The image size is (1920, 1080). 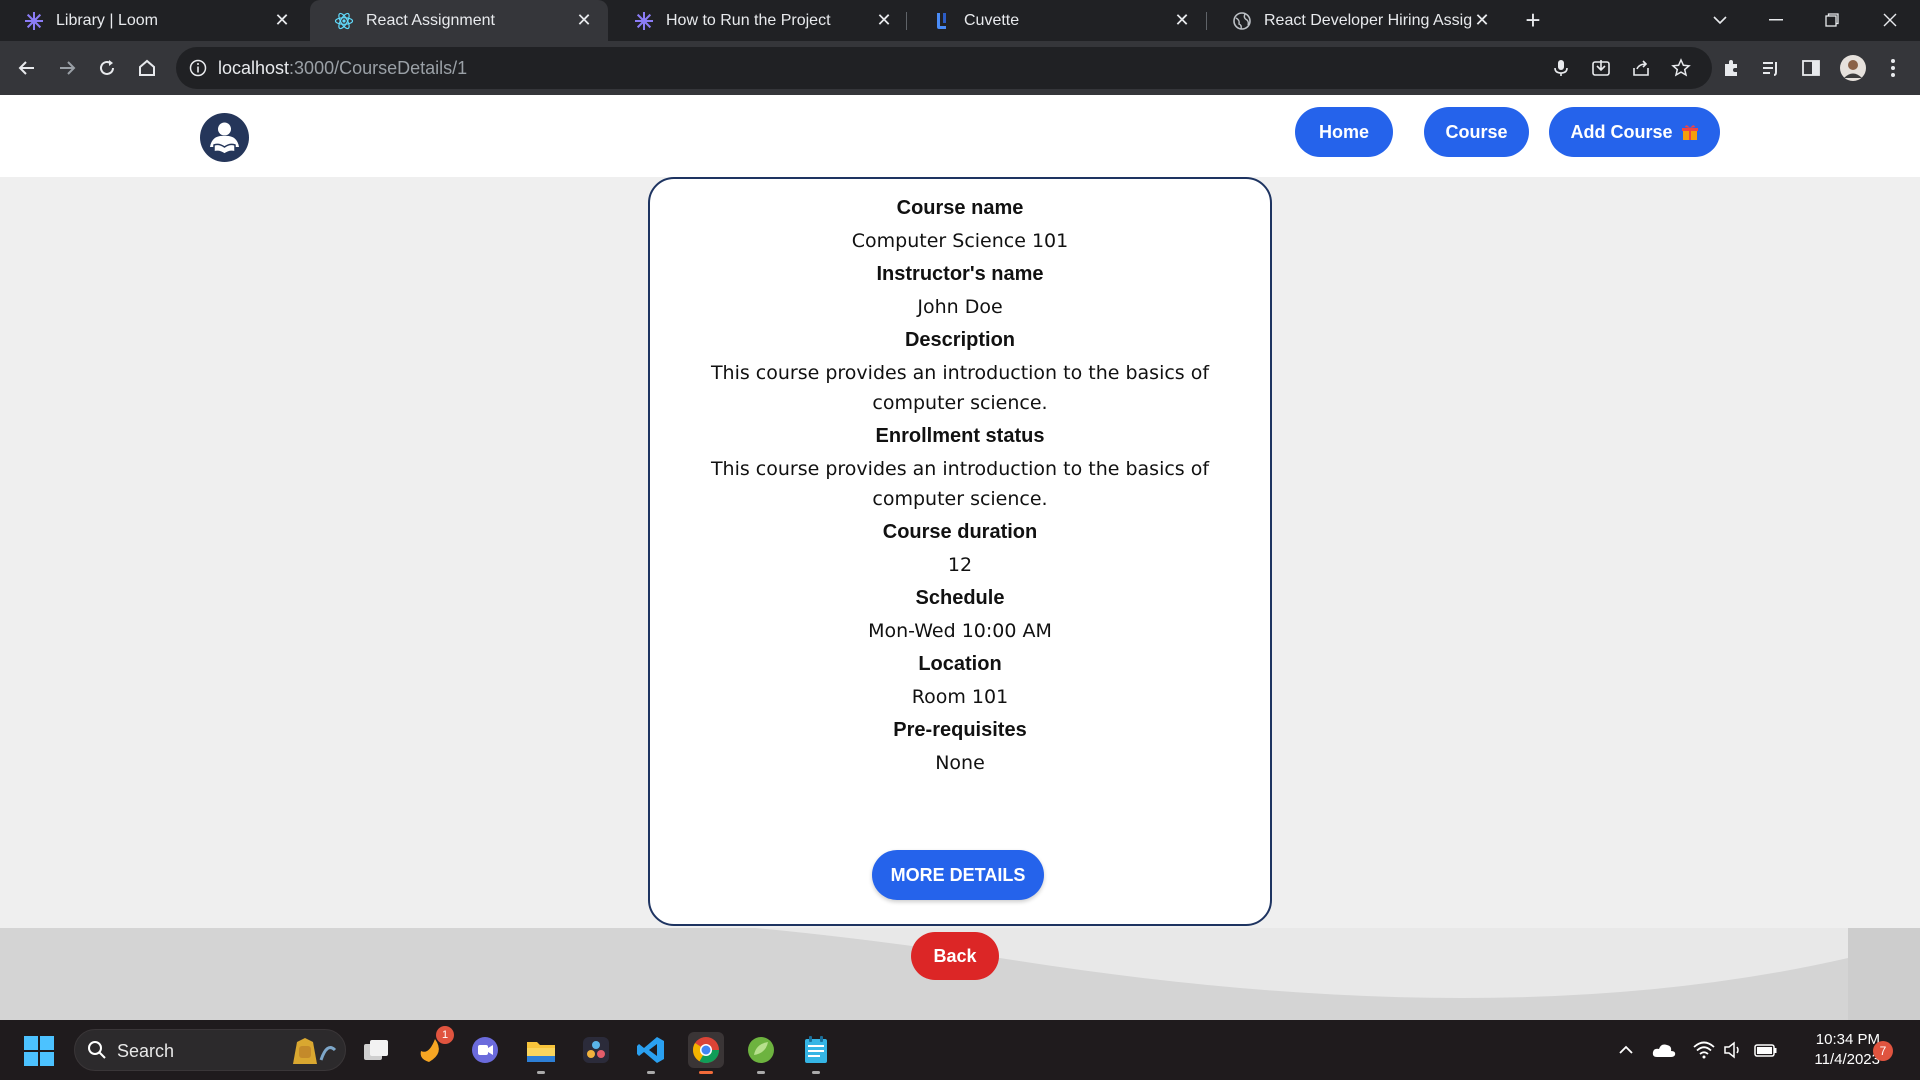 I want to click on vscode-icon, so click(x=651, y=1053).